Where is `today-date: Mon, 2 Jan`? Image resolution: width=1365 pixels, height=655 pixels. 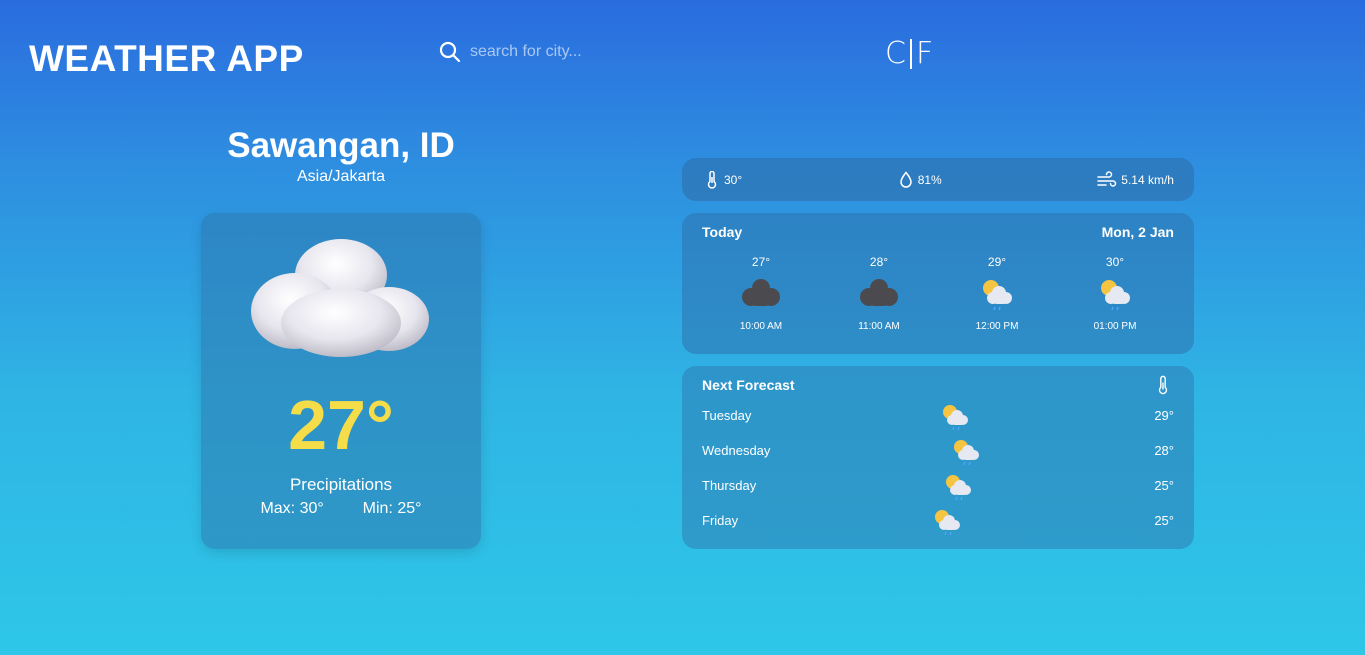 today-date: Mon, 2 Jan is located at coordinates (1137, 232).